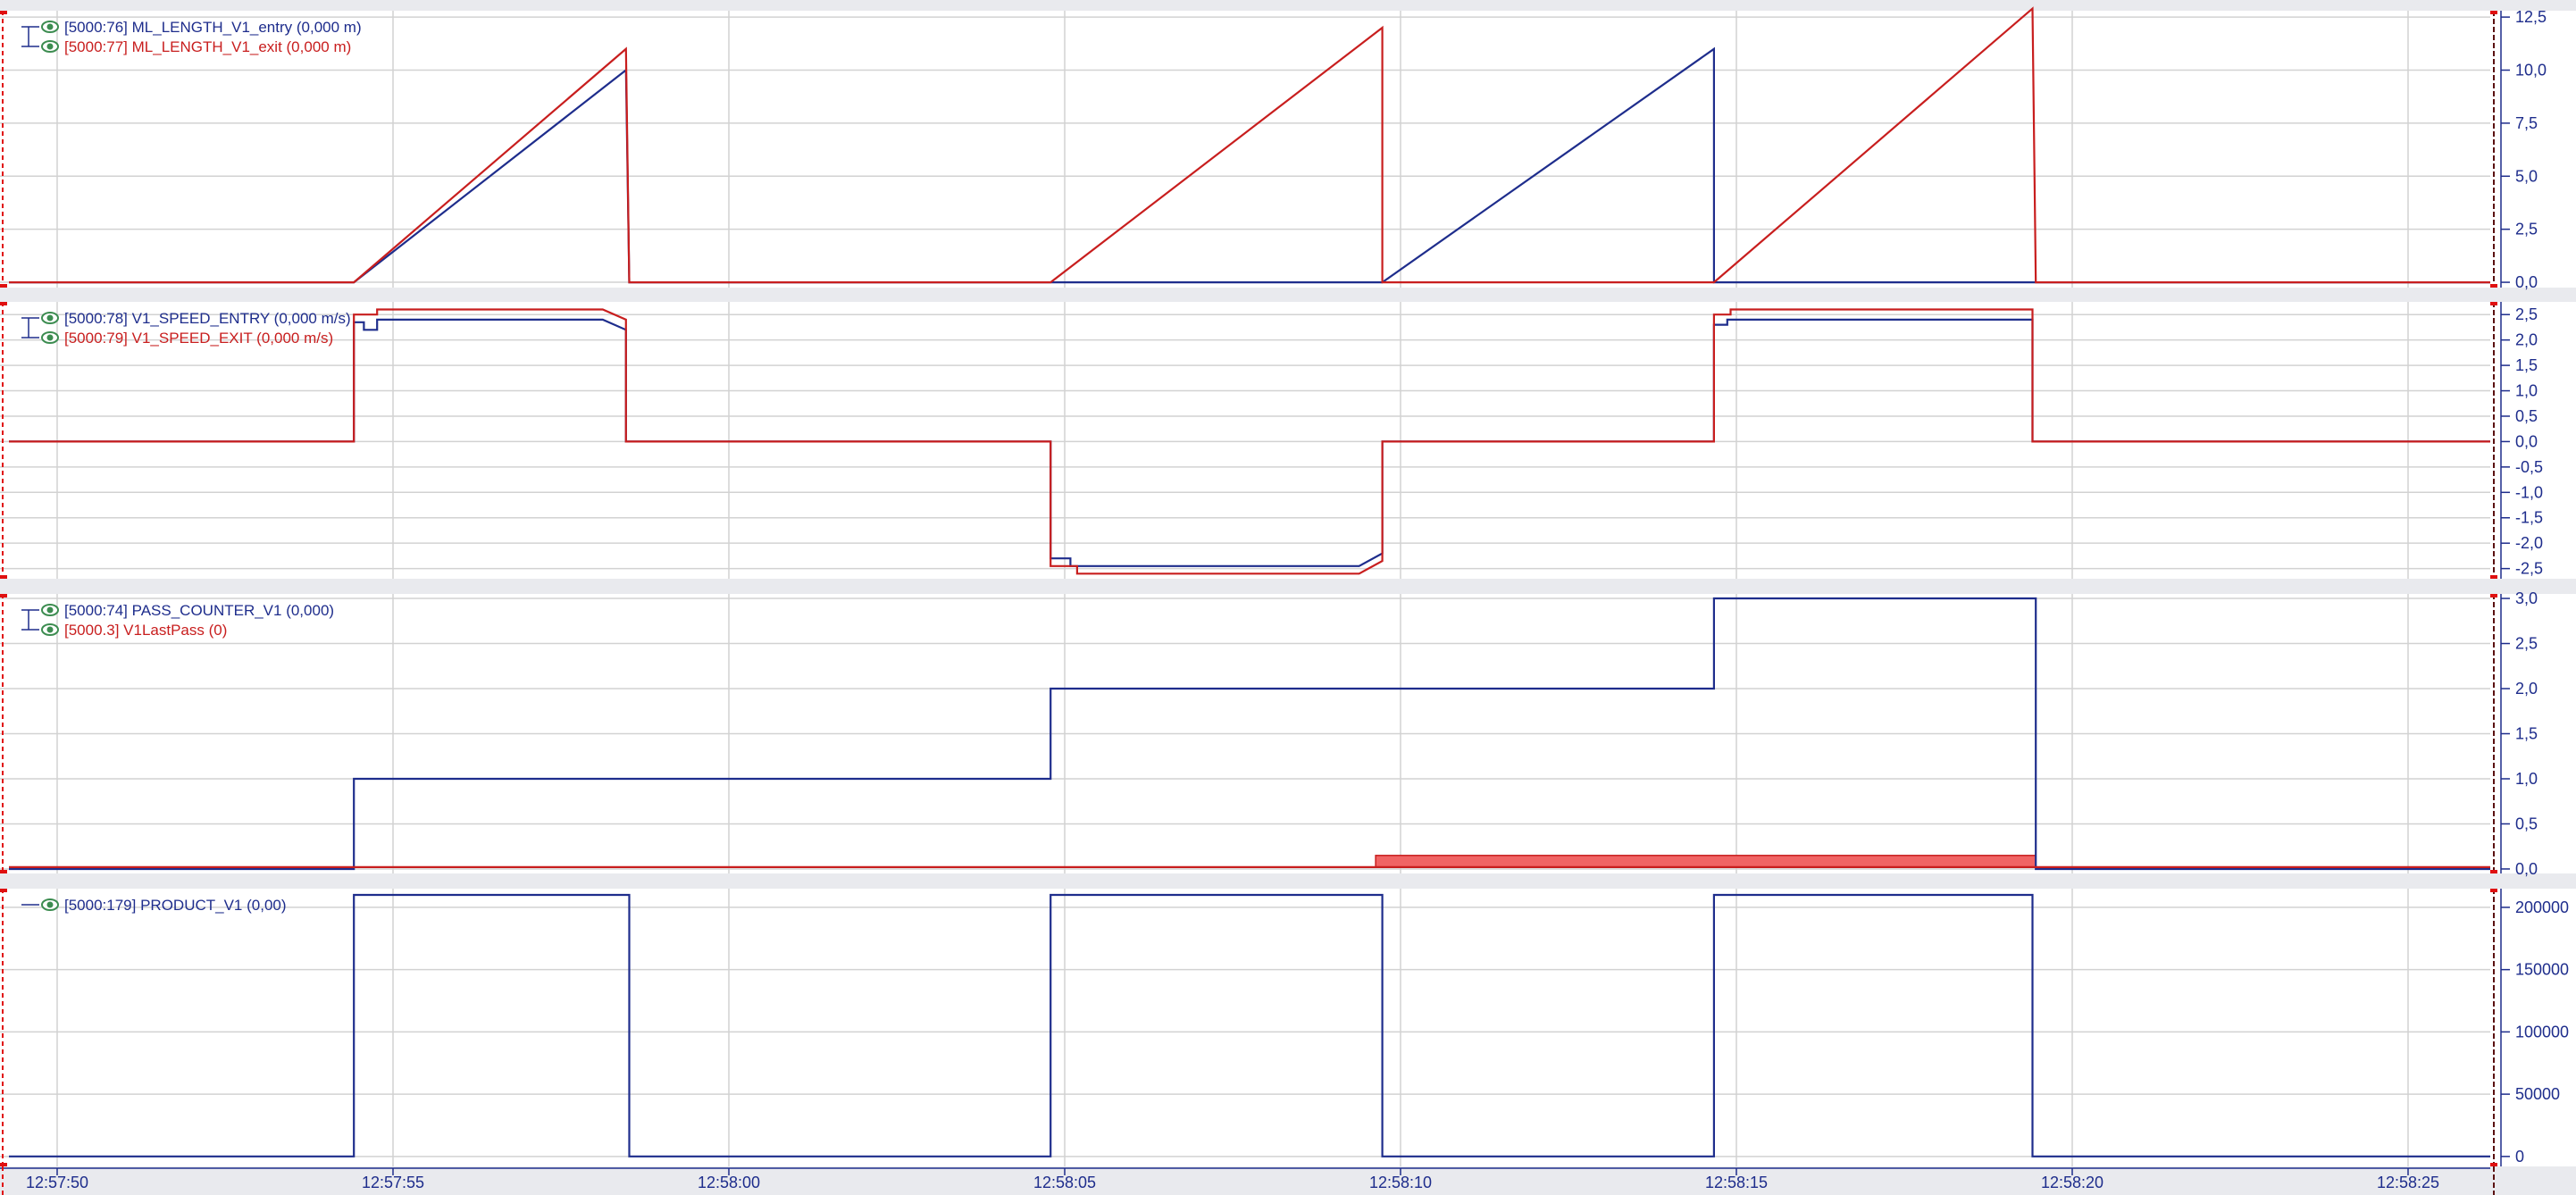 The width and height of the screenshot is (2576, 1195). What do you see at coordinates (199, 338) in the screenshot?
I see `legend-entry: [5000:79] V1_SPEED_EXIT (0,000 m/s)` at bounding box center [199, 338].